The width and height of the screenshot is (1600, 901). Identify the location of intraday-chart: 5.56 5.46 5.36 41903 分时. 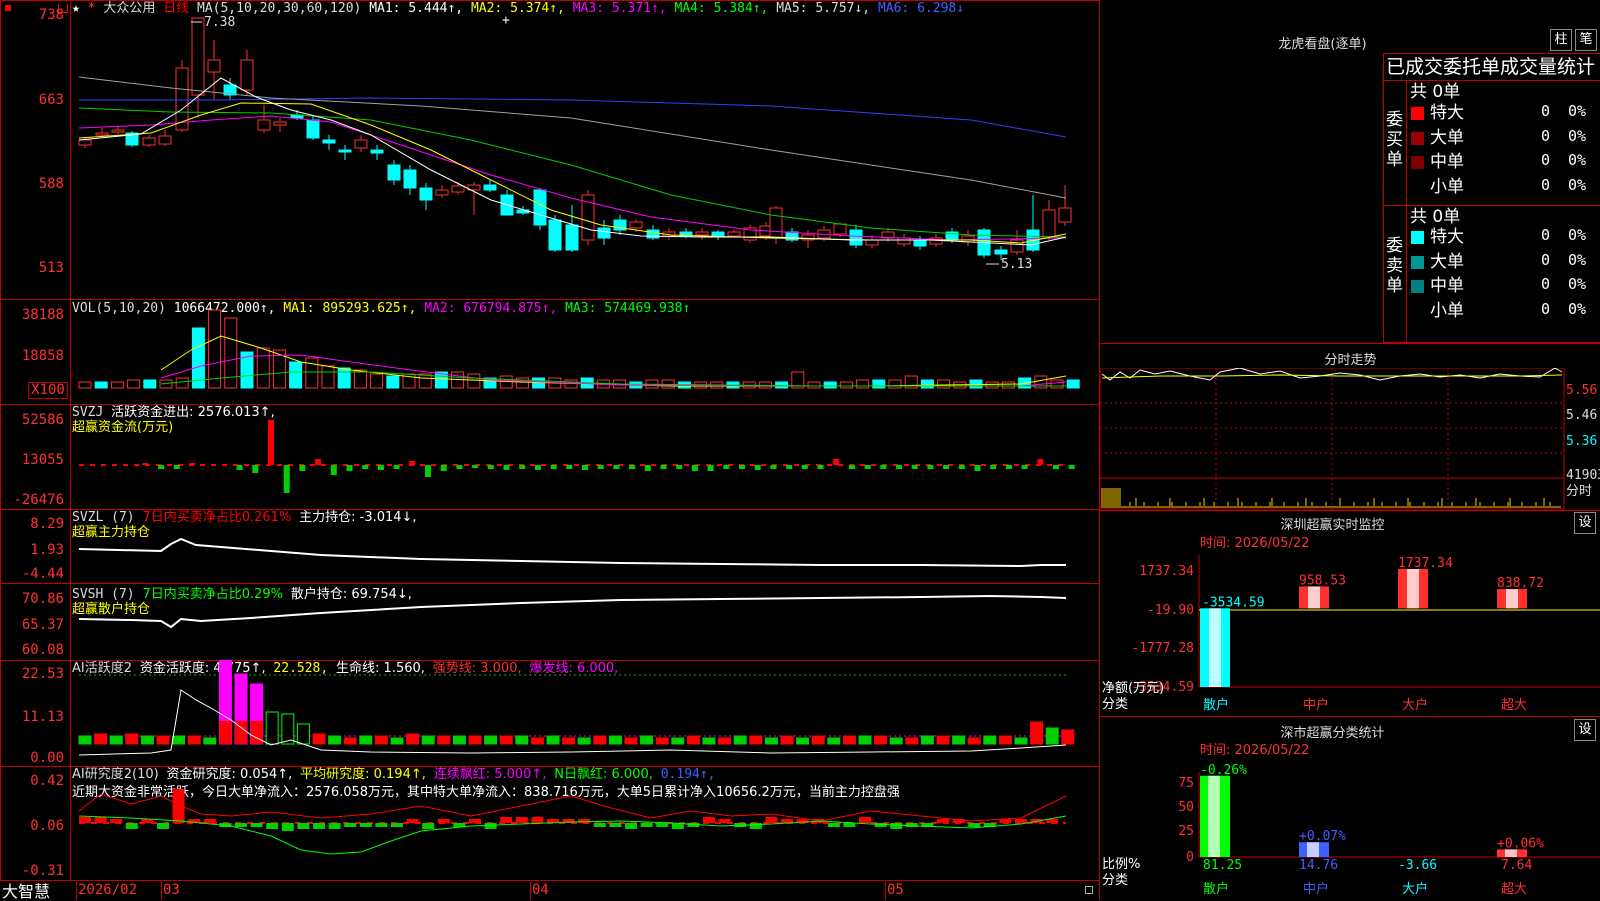
(1350, 439).